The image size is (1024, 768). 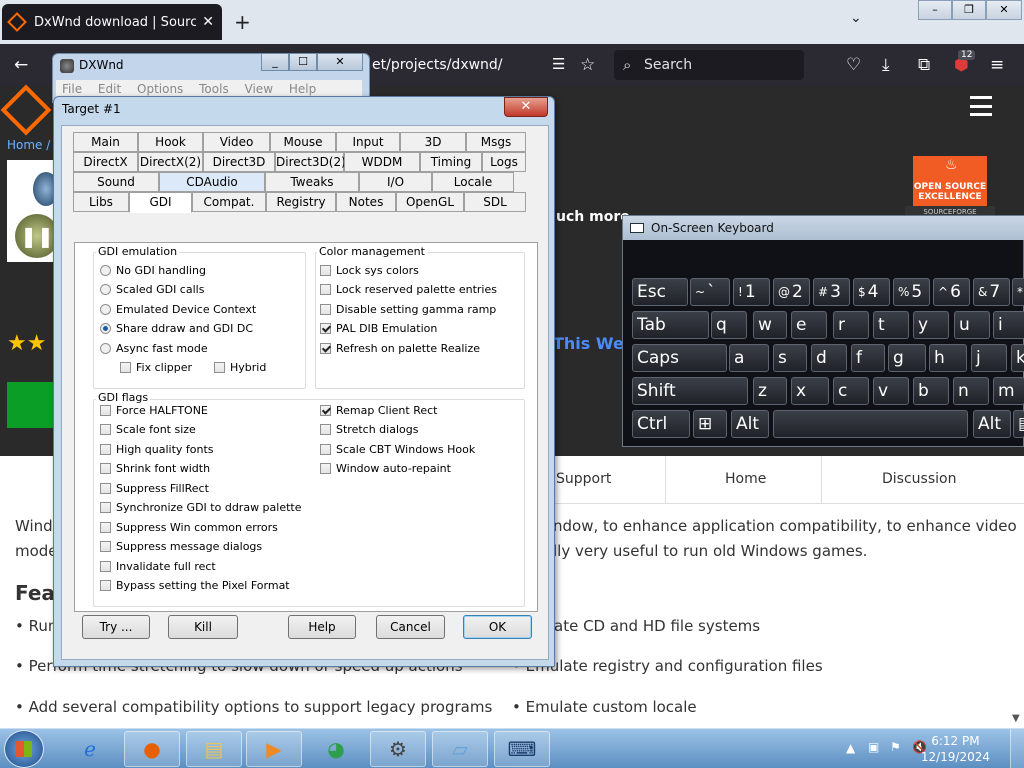 What do you see at coordinates (891, 325) in the screenshot?
I see `key-t: t` at bounding box center [891, 325].